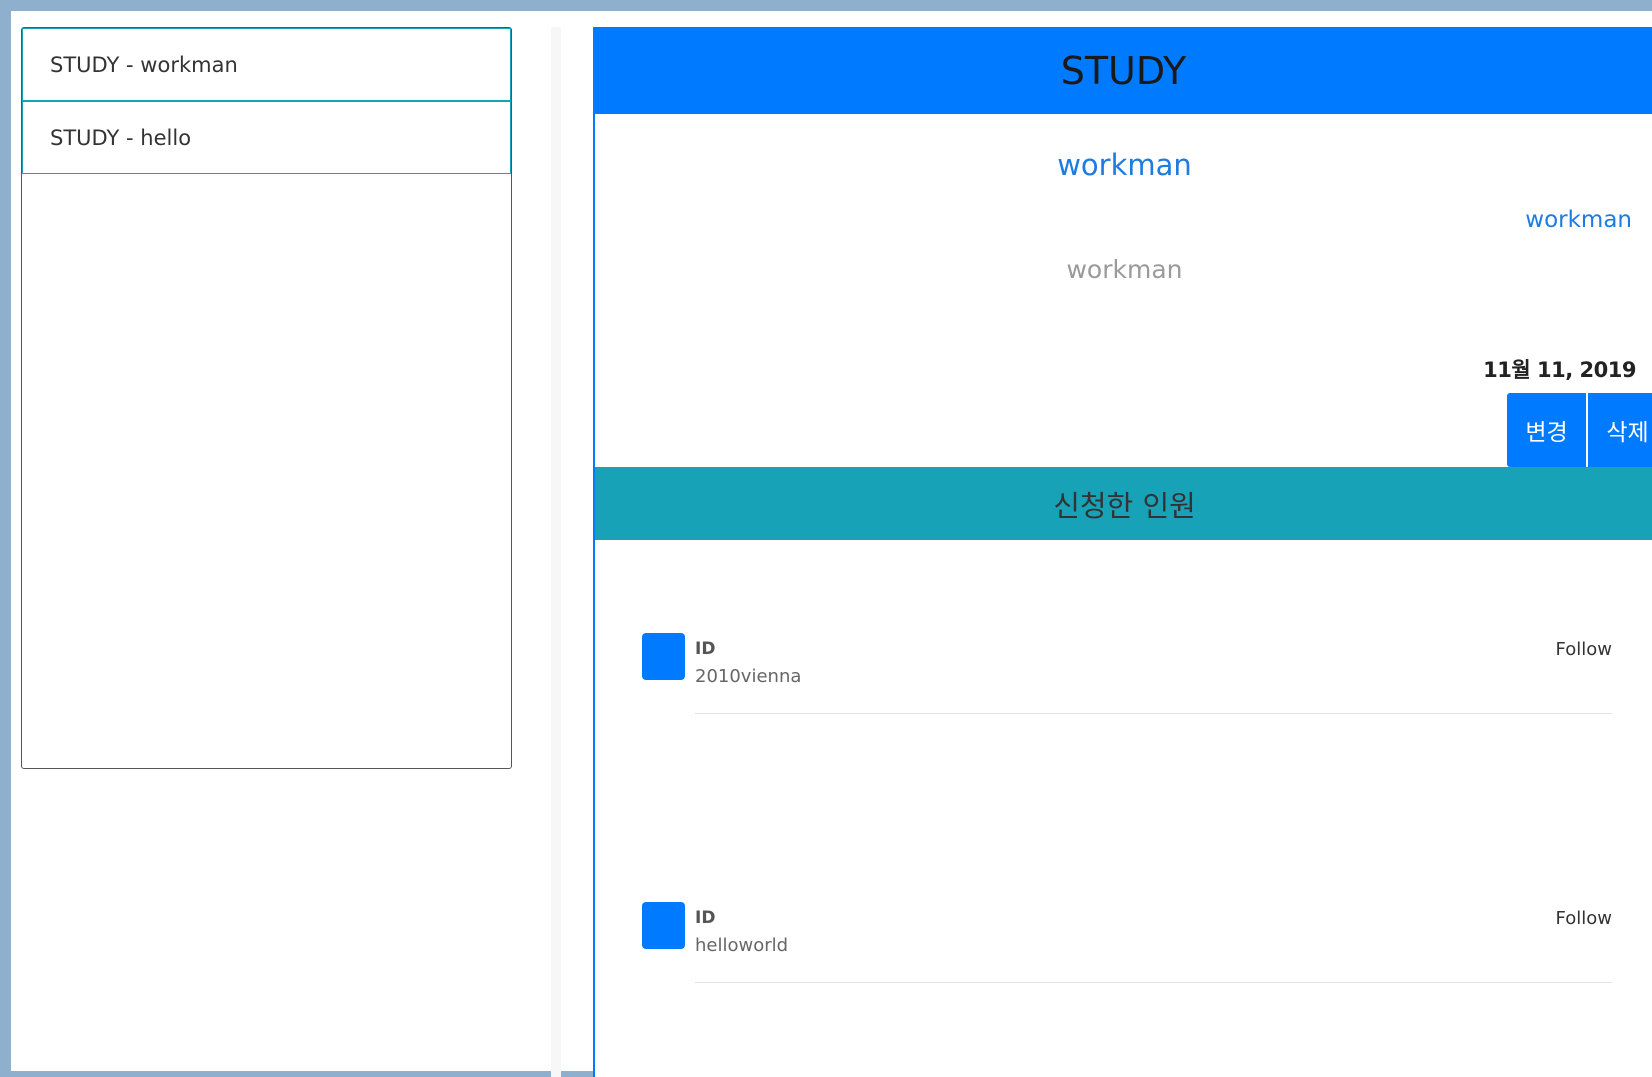 This screenshot has width=1652, height=1077. Describe the element at coordinates (144, 64) in the screenshot. I see `study-list-item-label: STUDY - workman` at that location.